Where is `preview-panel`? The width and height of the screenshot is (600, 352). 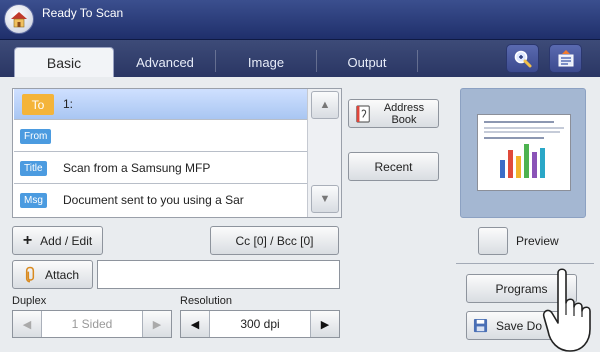
preview-panel is located at coordinates (523, 153).